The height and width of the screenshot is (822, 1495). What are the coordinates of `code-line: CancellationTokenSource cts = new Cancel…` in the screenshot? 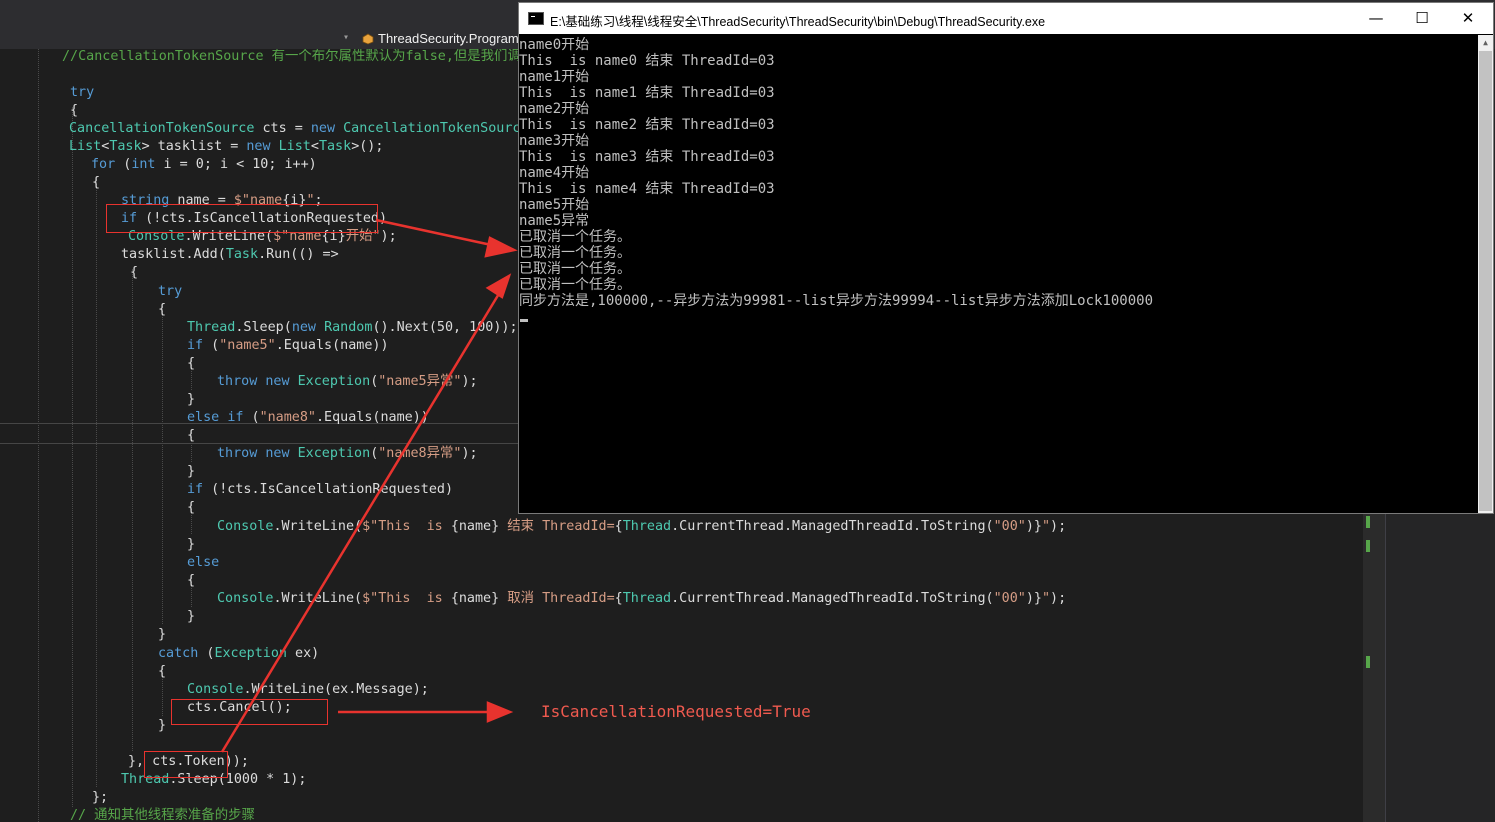 It's located at (315, 129).